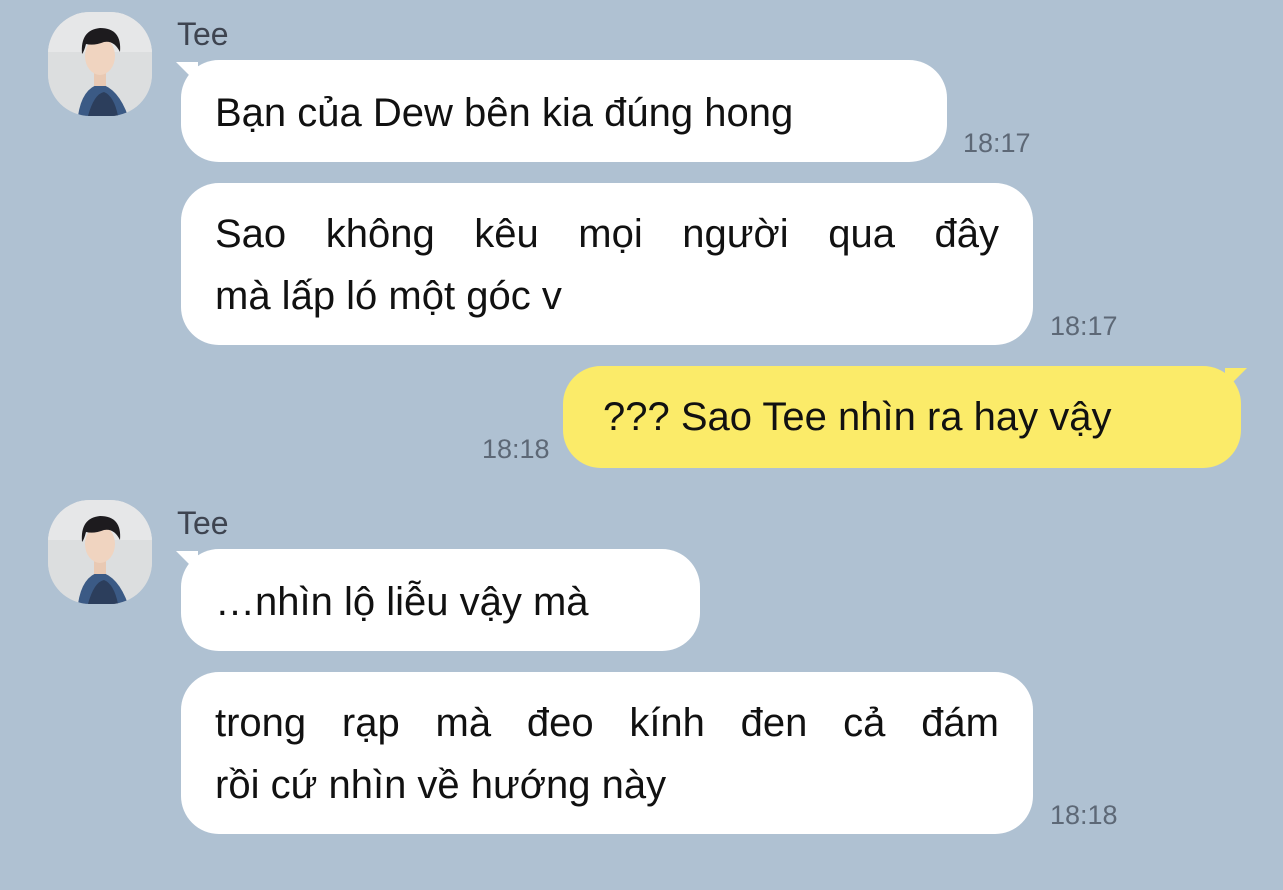 This screenshot has height=890, width=1283. Describe the element at coordinates (607, 723) in the screenshot. I see `message-text-line-1: trong rạp mà đeo kính đen cả đám` at that location.